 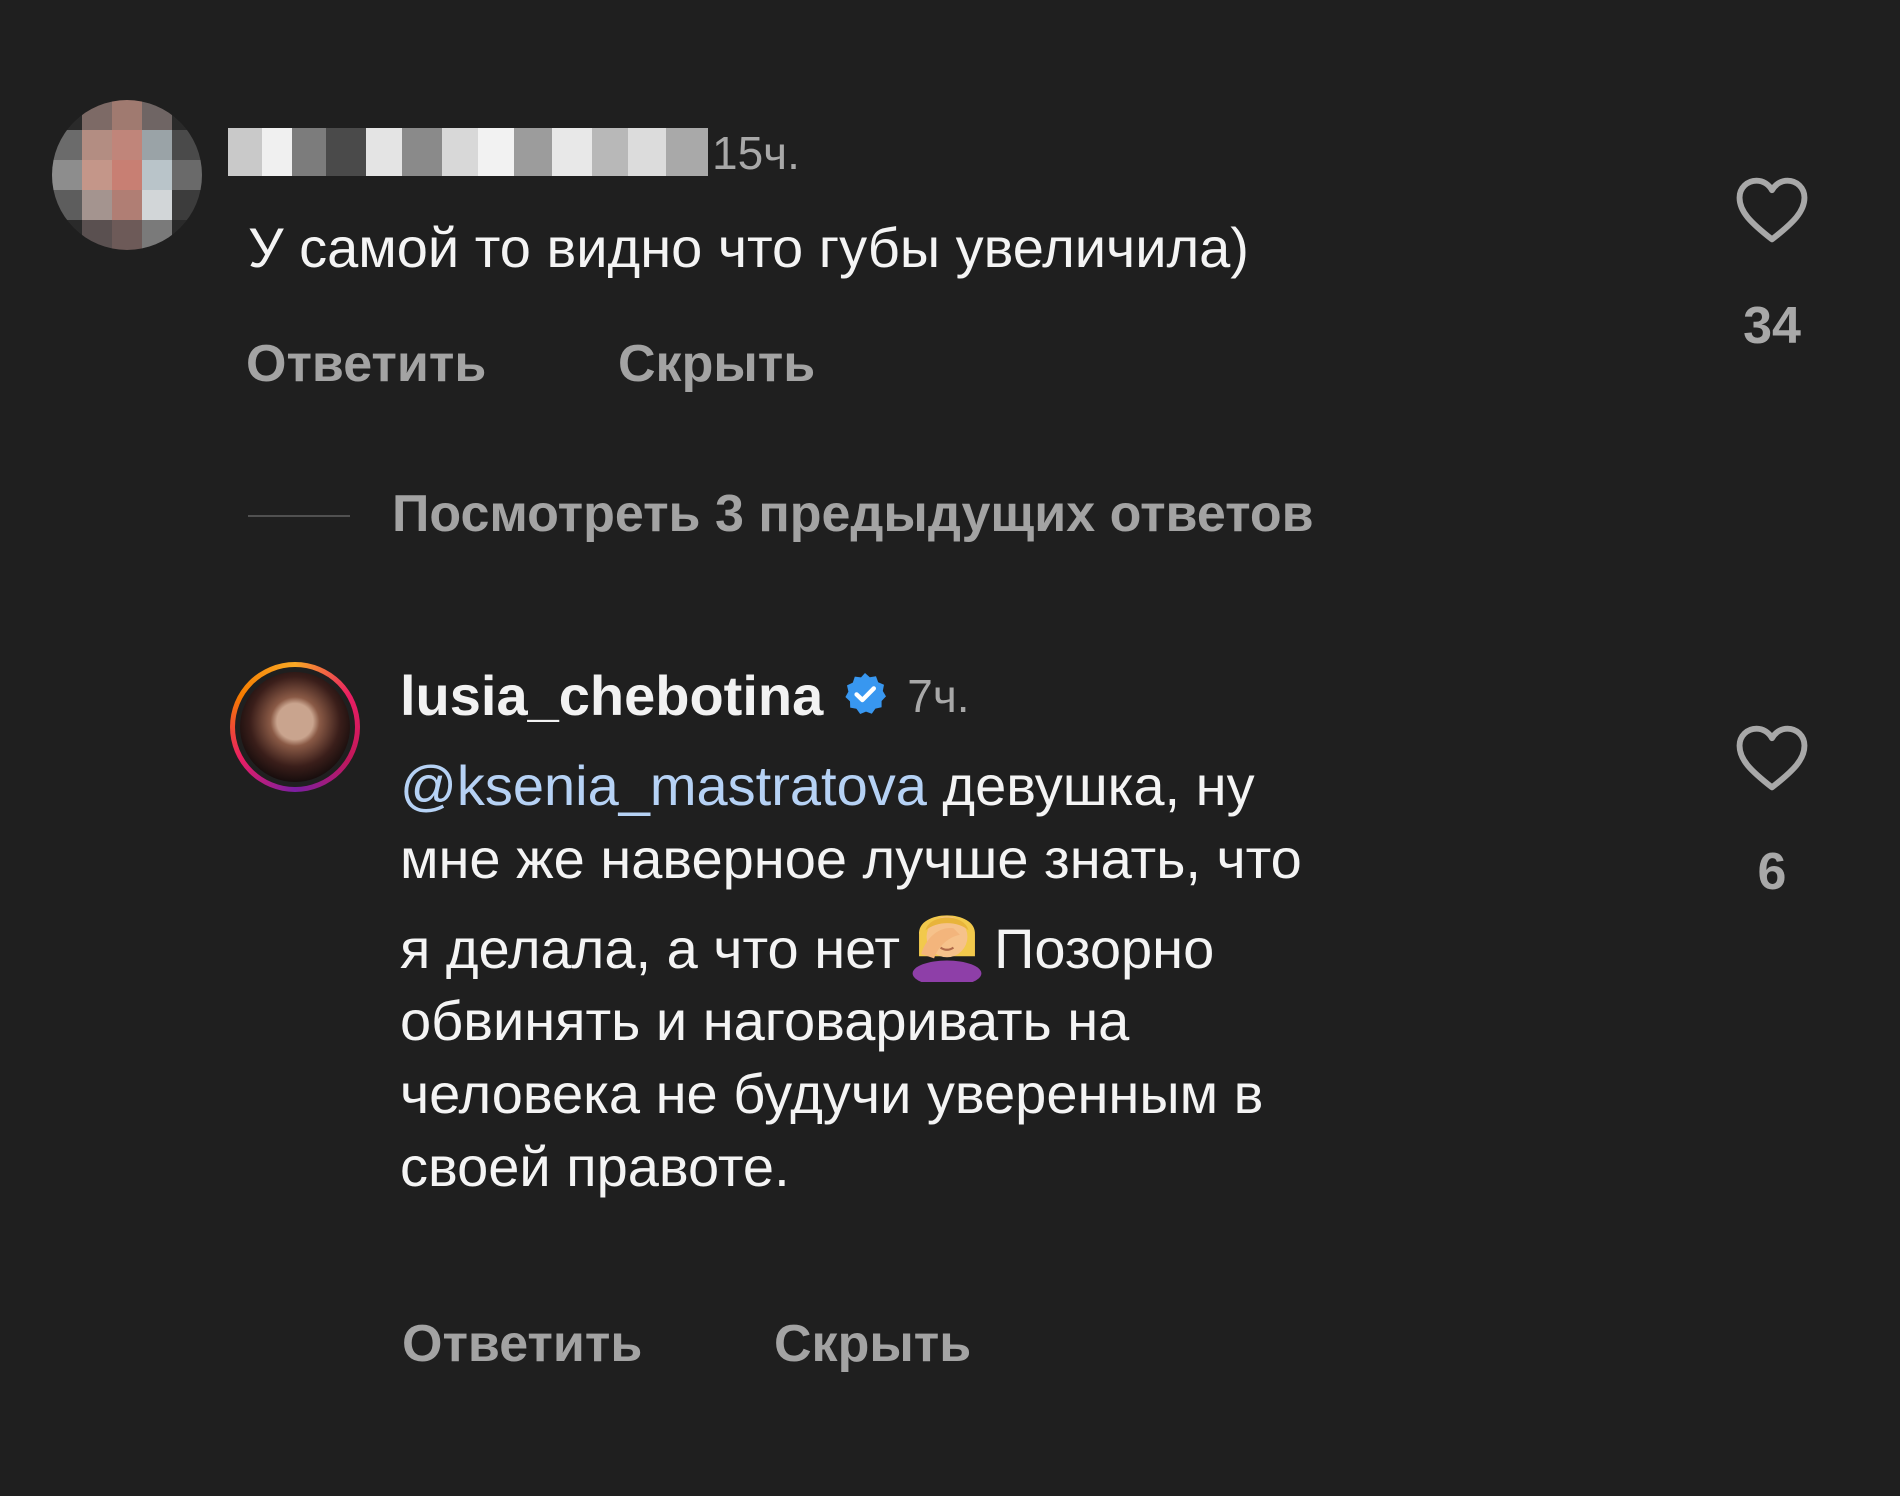 I want to click on mention-link: @ksenia_mastratova, so click(x=663, y=785).